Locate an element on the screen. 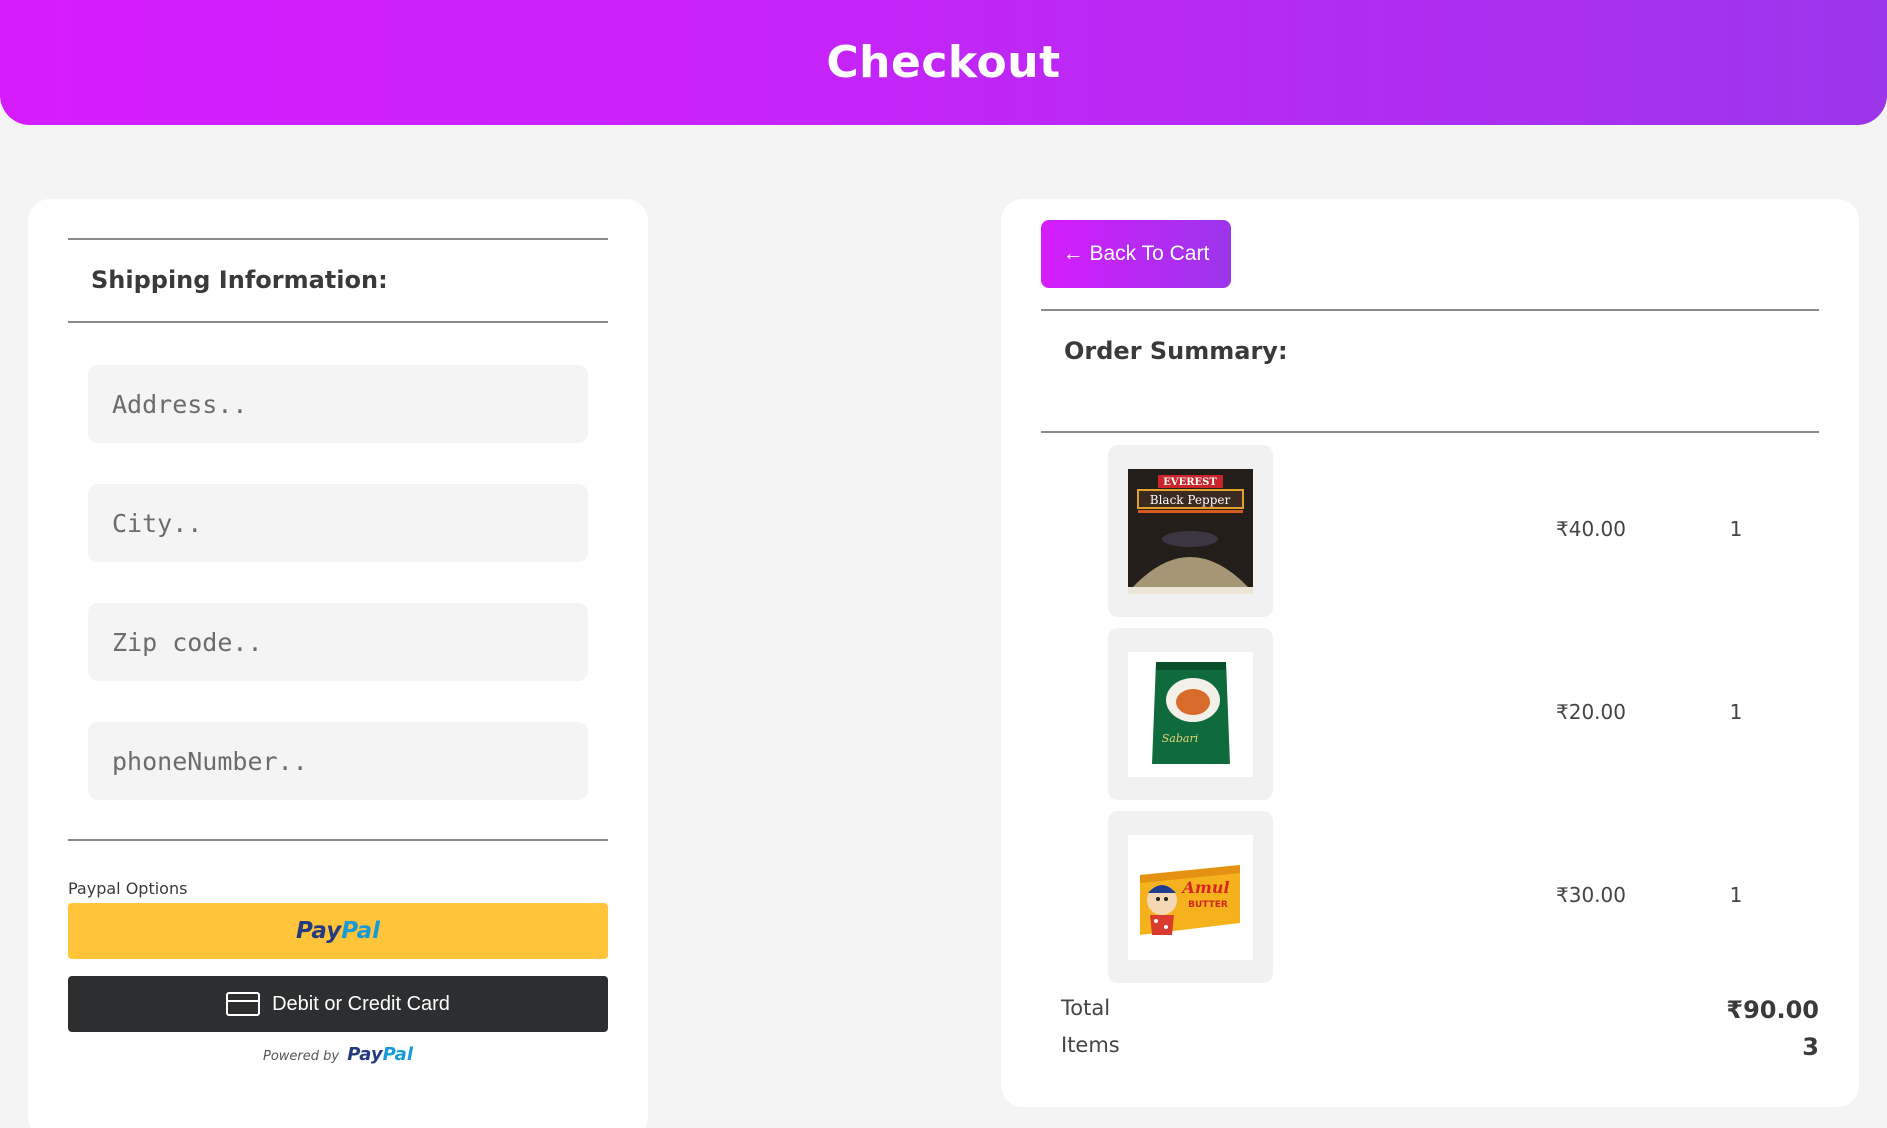 This screenshot has height=1128, width=1887. items-count: 3 is located at coordinates (1810, 1047).